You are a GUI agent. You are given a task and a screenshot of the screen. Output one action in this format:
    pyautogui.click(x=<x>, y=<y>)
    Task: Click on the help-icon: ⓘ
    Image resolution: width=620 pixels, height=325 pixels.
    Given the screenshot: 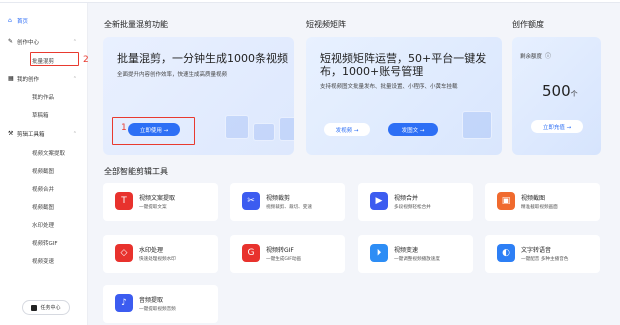 What is the action you would take?
    pyautogui.click(x=548, y=55)
    